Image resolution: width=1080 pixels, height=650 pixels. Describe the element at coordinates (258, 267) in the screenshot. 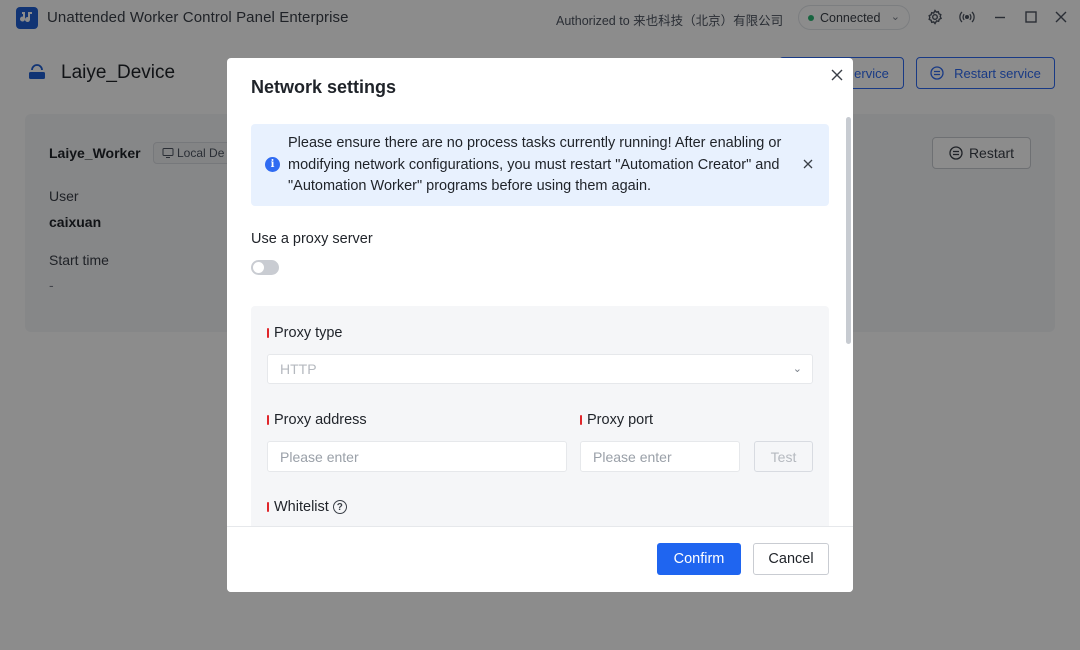

I see `toggle-knob` at that location.